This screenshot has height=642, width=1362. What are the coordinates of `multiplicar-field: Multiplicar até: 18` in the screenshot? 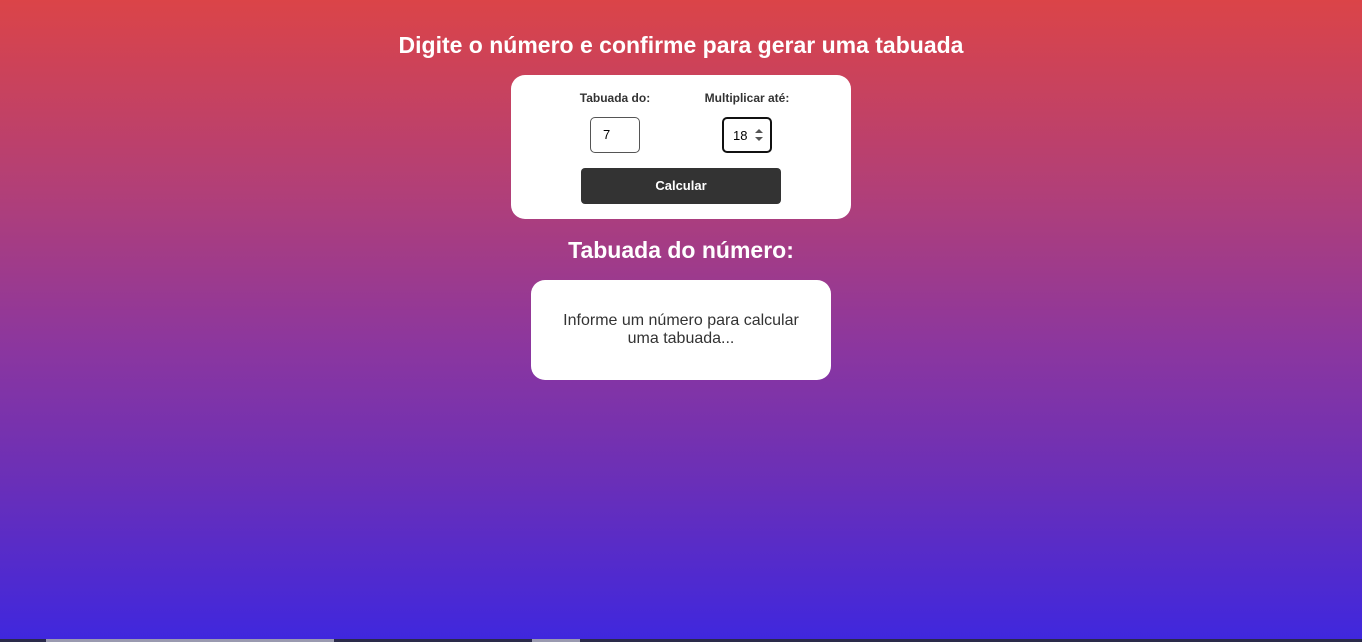 It's located at (747, 122).